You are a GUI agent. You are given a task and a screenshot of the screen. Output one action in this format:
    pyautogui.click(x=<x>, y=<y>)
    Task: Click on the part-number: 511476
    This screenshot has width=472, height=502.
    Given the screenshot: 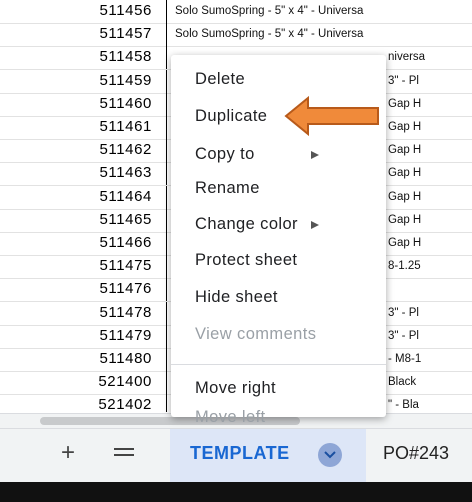 What is the action you would take?
    pyautogui.click(x=125, y=289)
    